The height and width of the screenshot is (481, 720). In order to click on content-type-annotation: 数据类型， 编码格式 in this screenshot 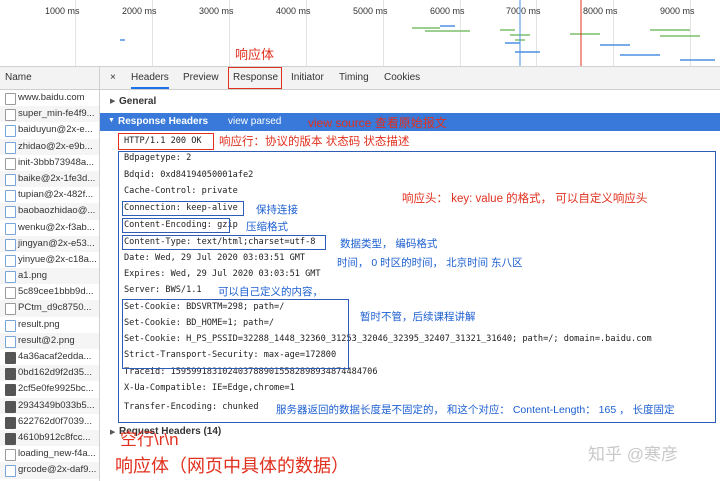, I will do `click(389, 244)`.